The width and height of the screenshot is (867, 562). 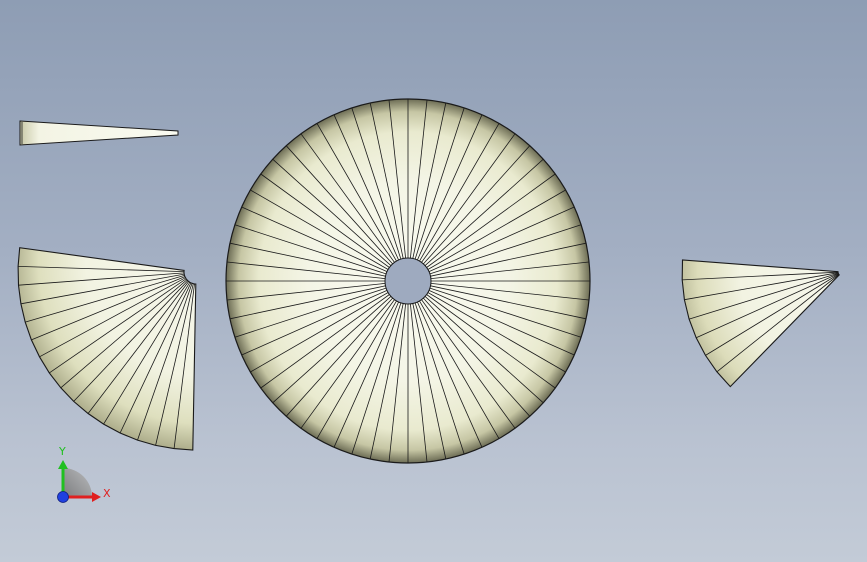 I want to click on triad-plane-icon, so click(x=77, y=482).